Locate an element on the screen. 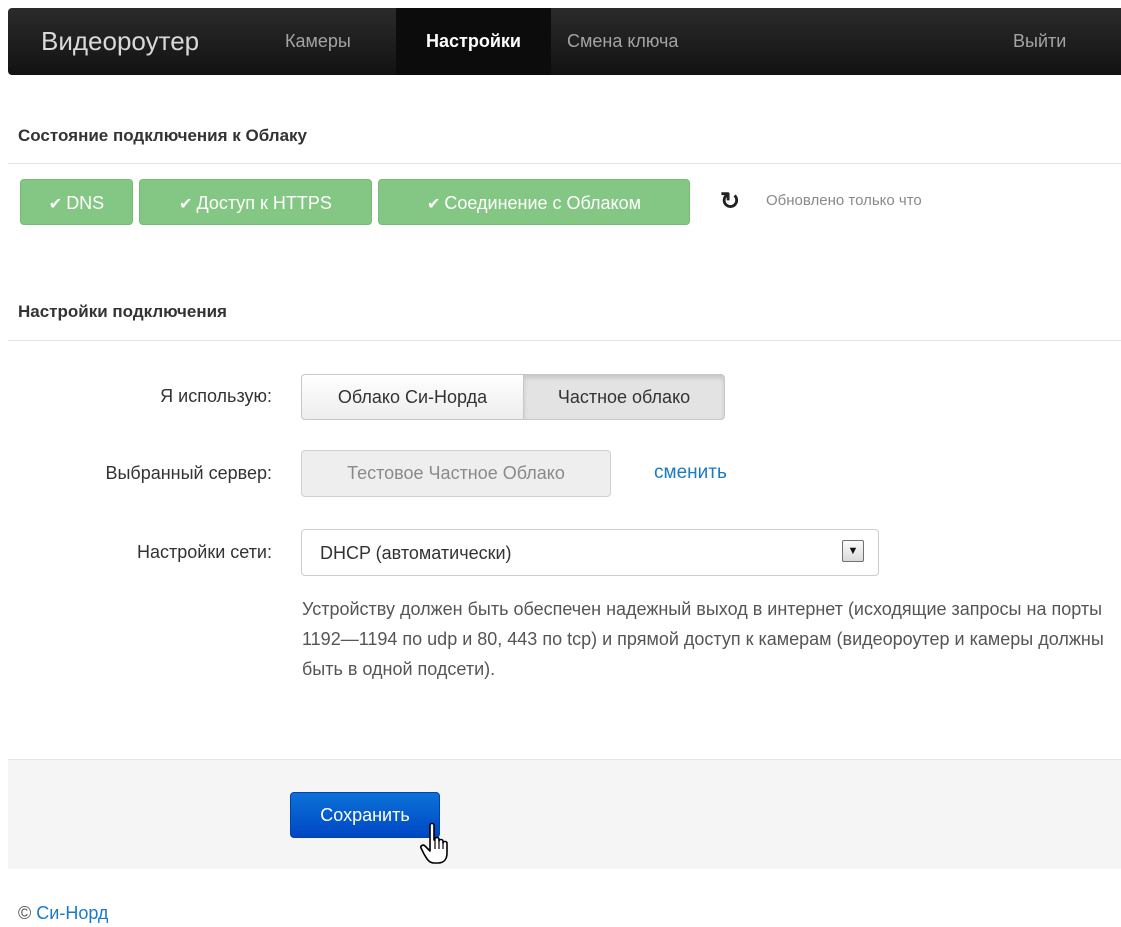  copyright: © Си-Норд is located at coordinates (63, 913).